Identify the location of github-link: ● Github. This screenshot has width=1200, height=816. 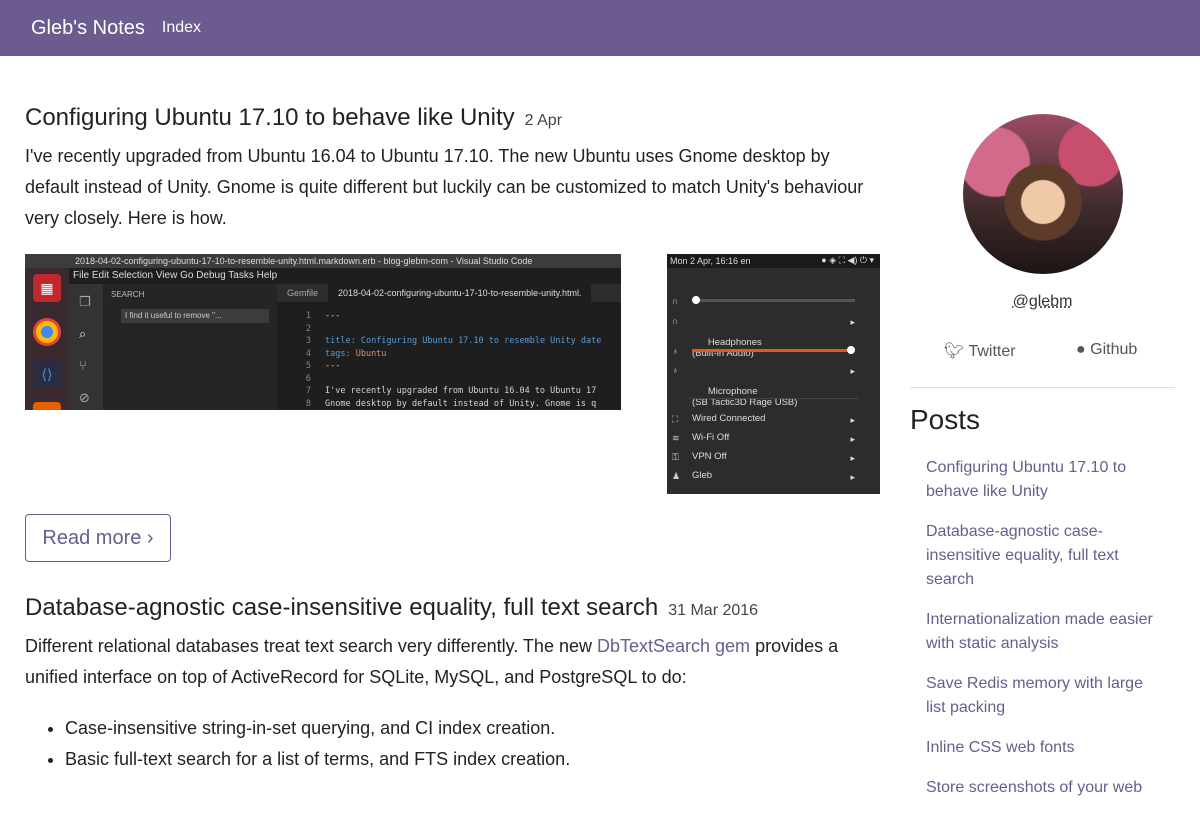
(1106, 350).